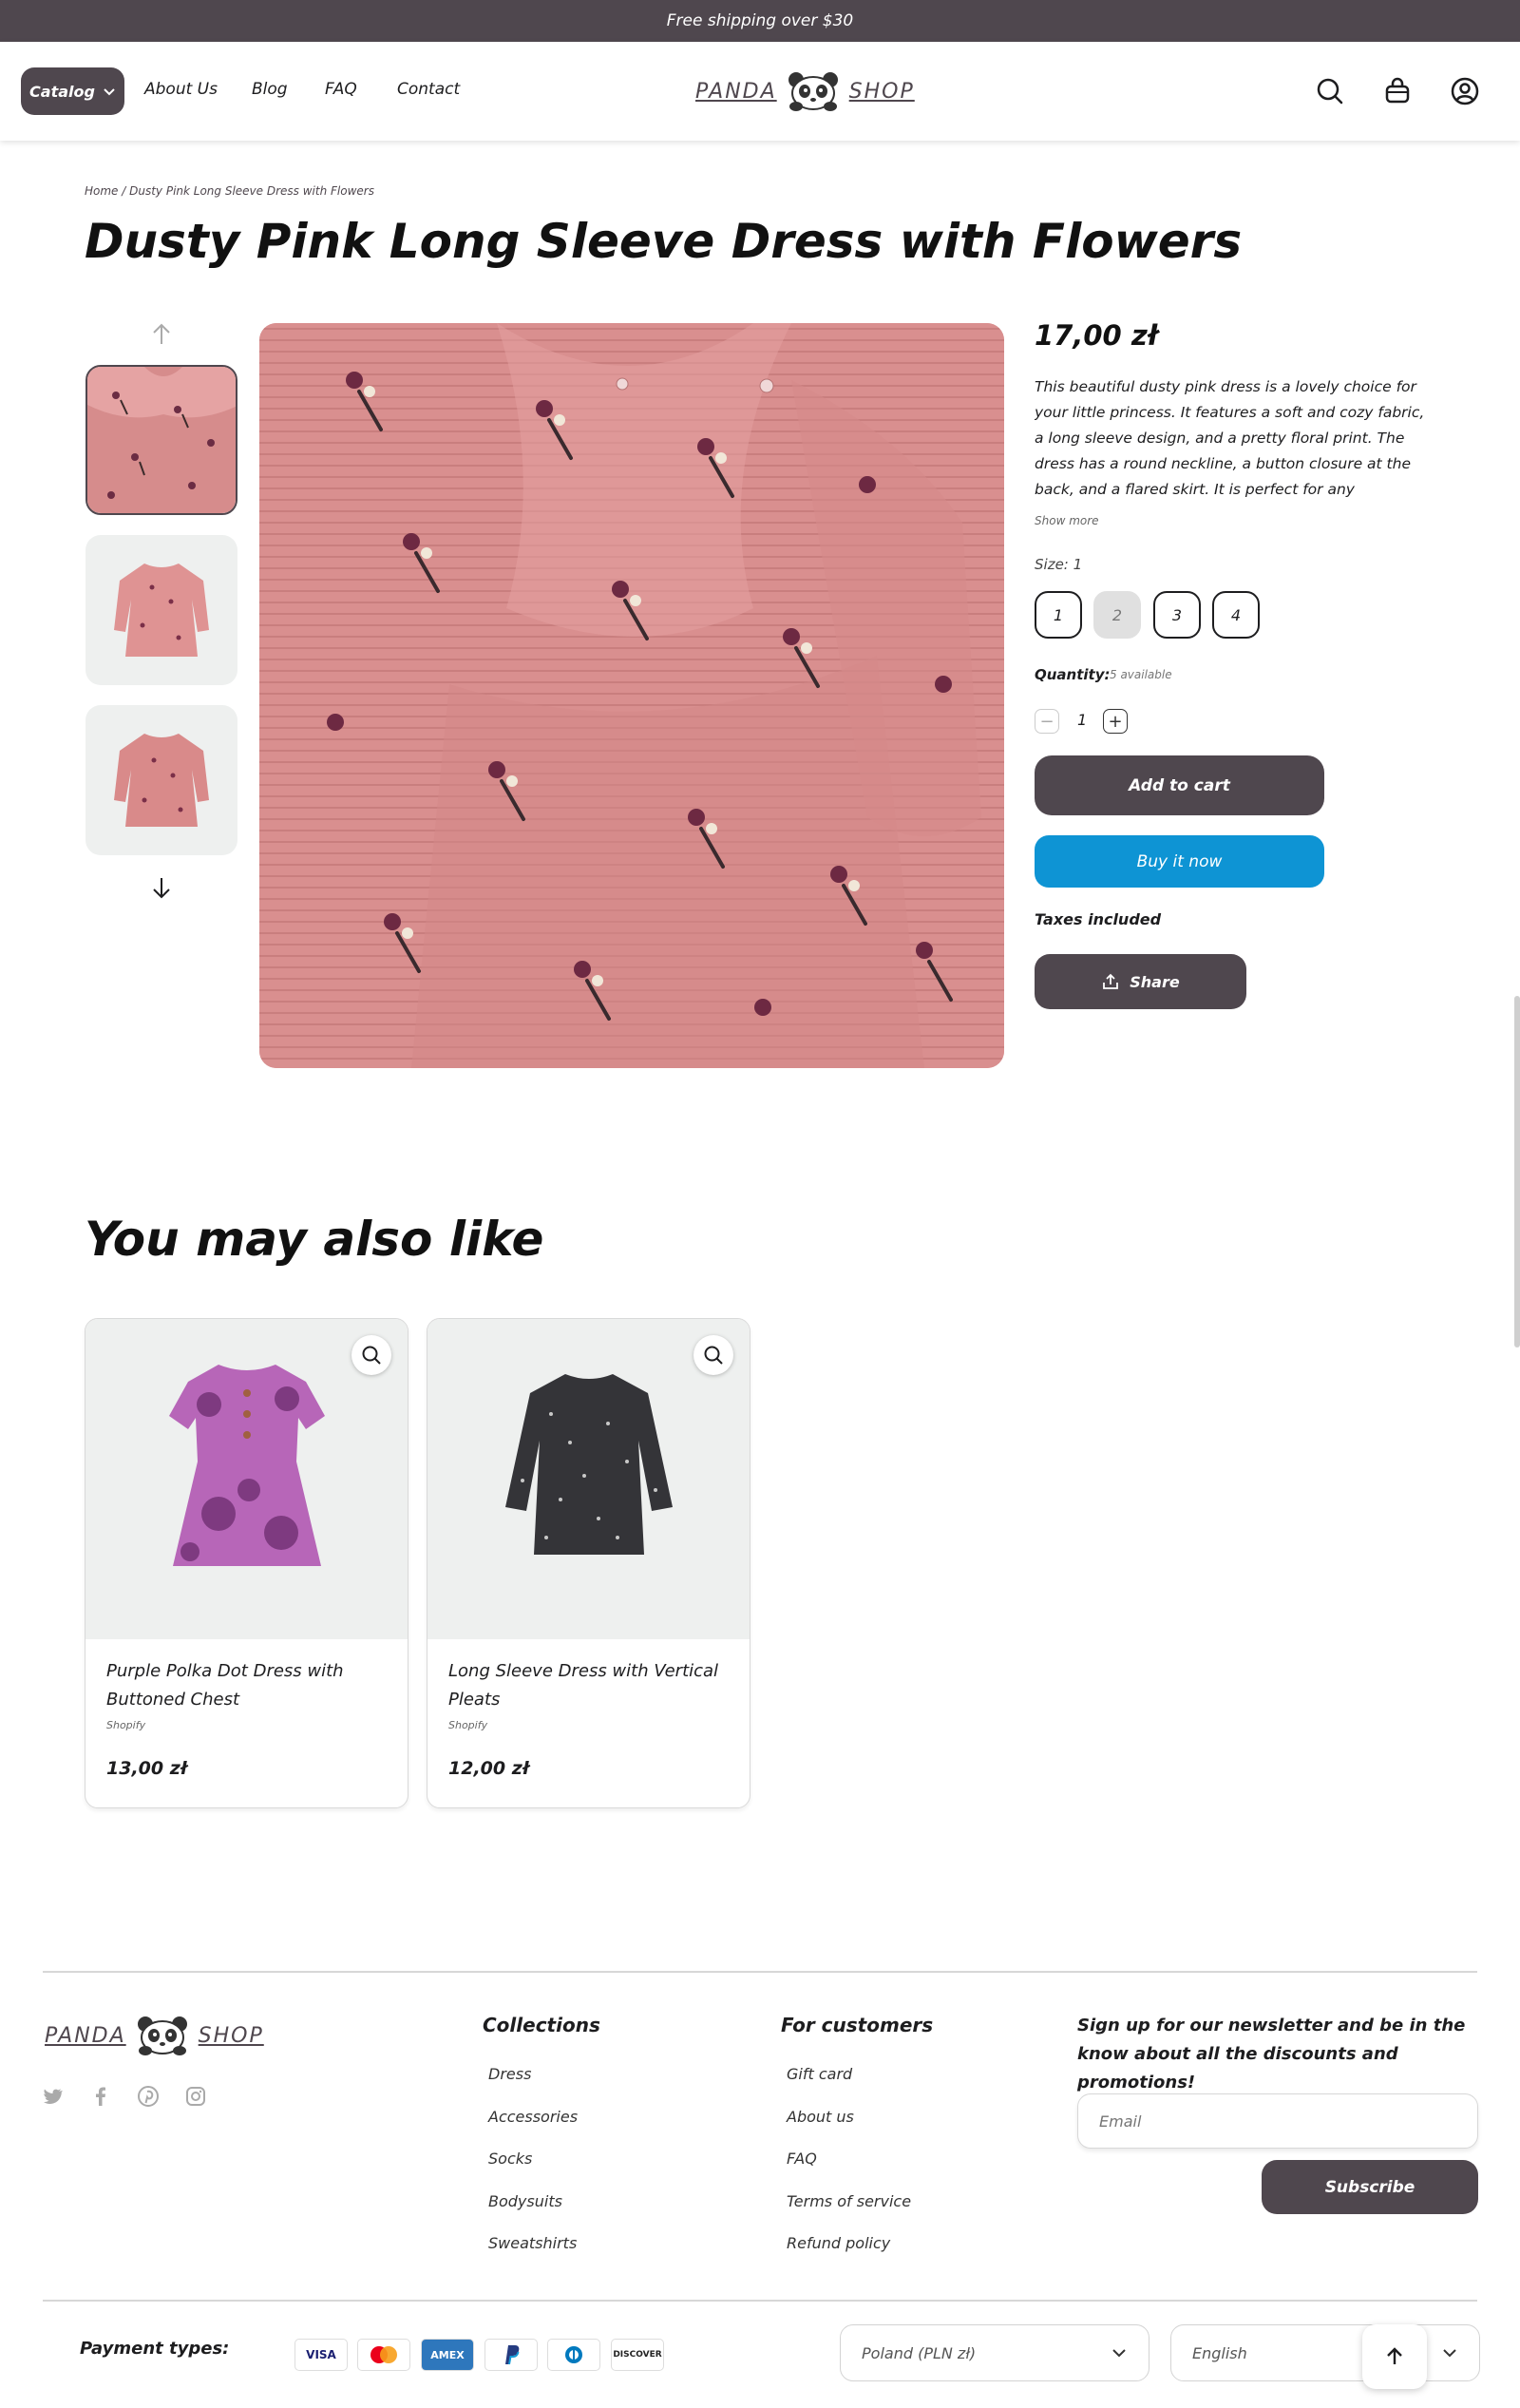 The width and height of the screenshot is (1520, 2408). What do you see at coordinates (511, 2355) in the screenshot?
I see `paypal-icon` at bounding box center [511, 2355].